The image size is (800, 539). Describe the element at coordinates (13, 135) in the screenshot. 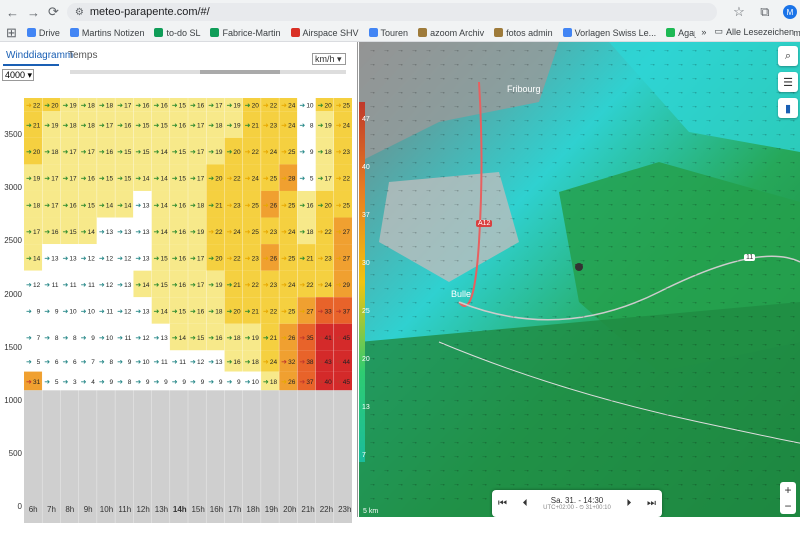

I see `y-tick-label: 3500` at that location.